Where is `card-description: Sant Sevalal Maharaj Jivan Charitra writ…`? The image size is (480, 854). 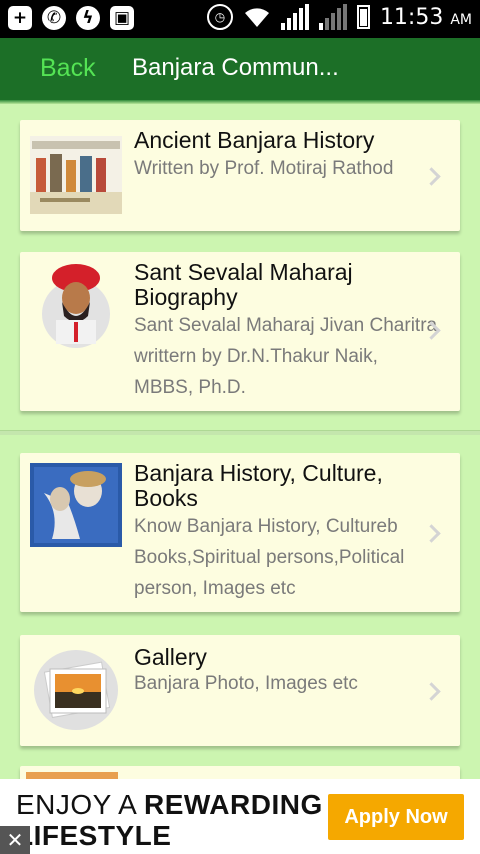 card-description: Sant Sevalal Maharaj Jivan Charitra writ… is located at coordinates (286, 356).